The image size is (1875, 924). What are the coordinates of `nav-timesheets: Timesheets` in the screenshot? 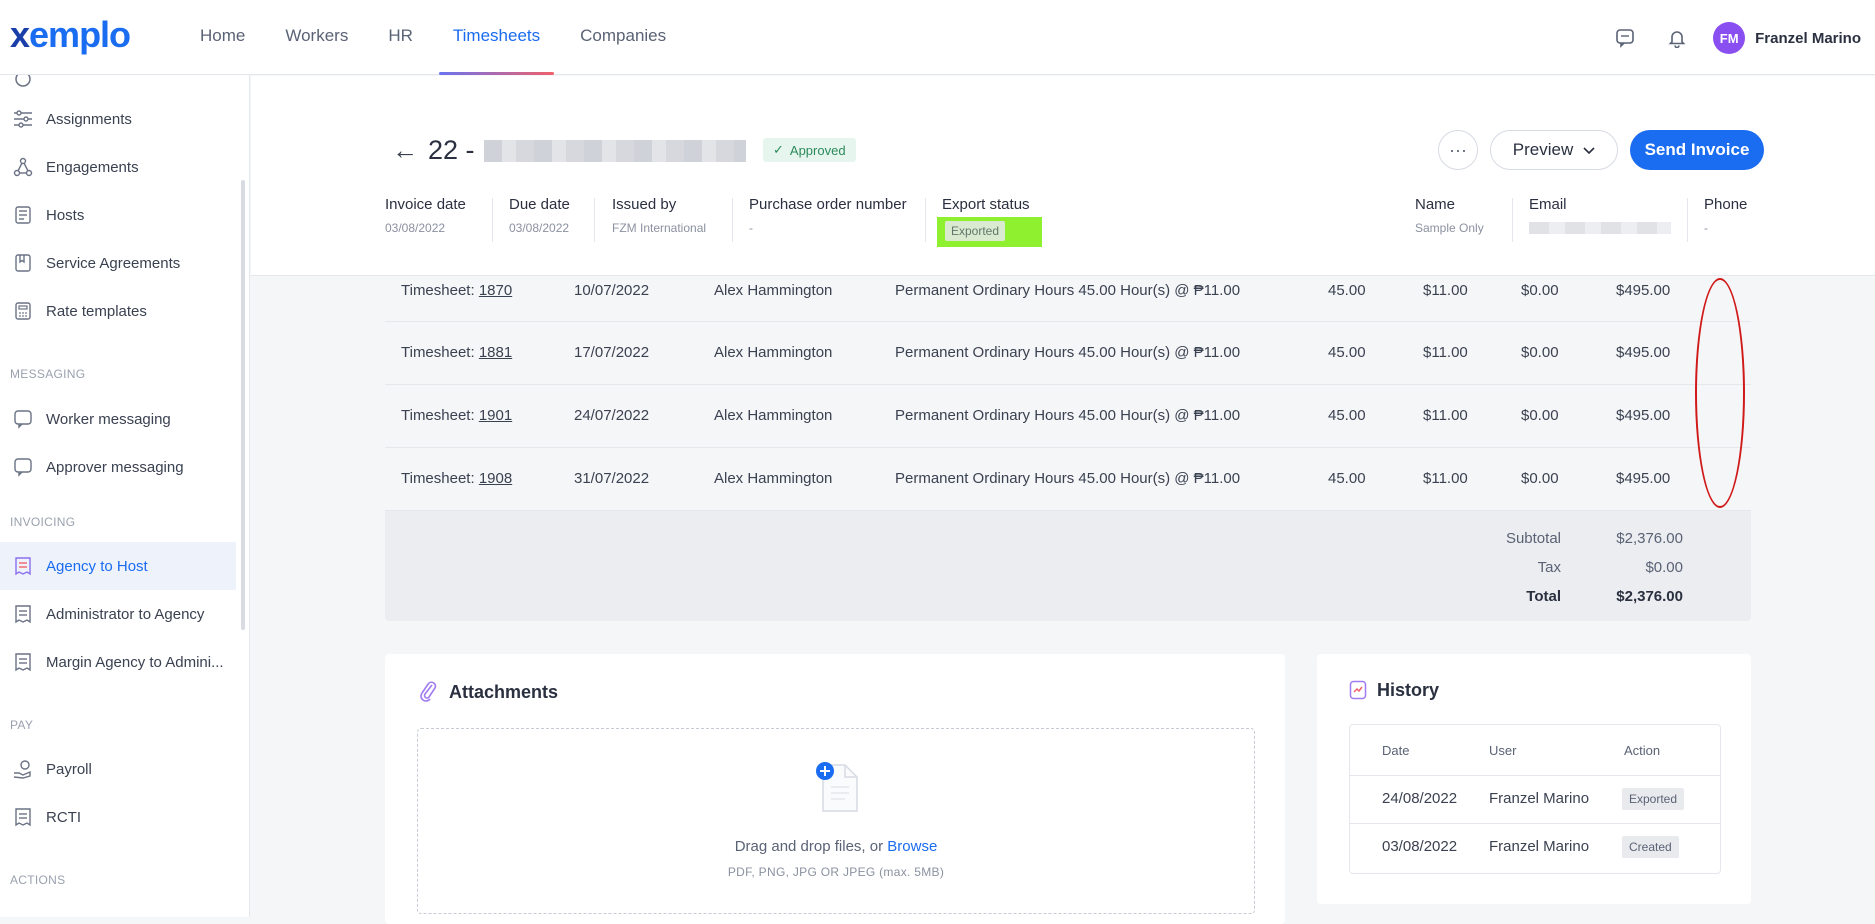 It's located at (496, 37).